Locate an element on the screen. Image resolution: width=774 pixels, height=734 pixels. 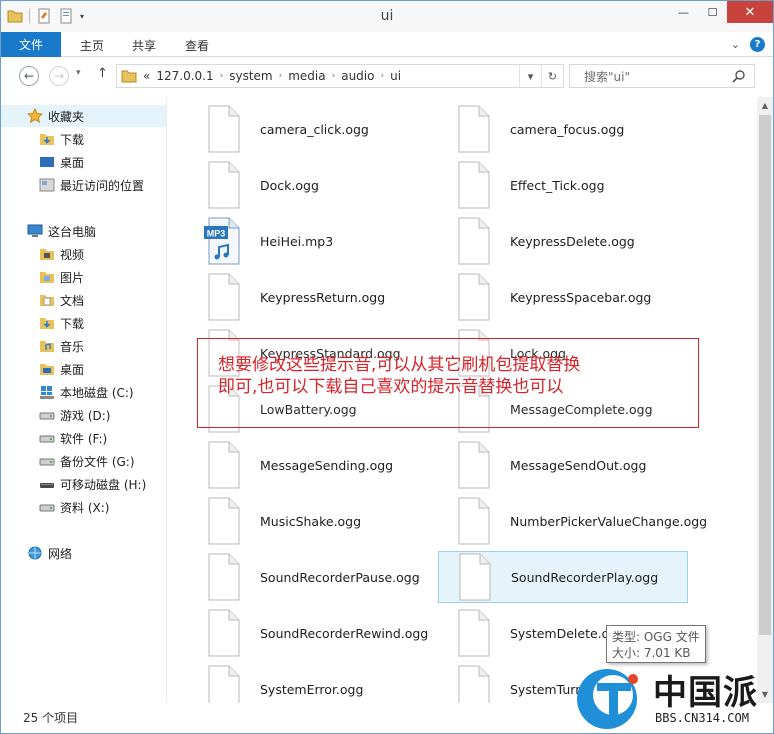
window-title: ui is located at coordinates (387, 16).